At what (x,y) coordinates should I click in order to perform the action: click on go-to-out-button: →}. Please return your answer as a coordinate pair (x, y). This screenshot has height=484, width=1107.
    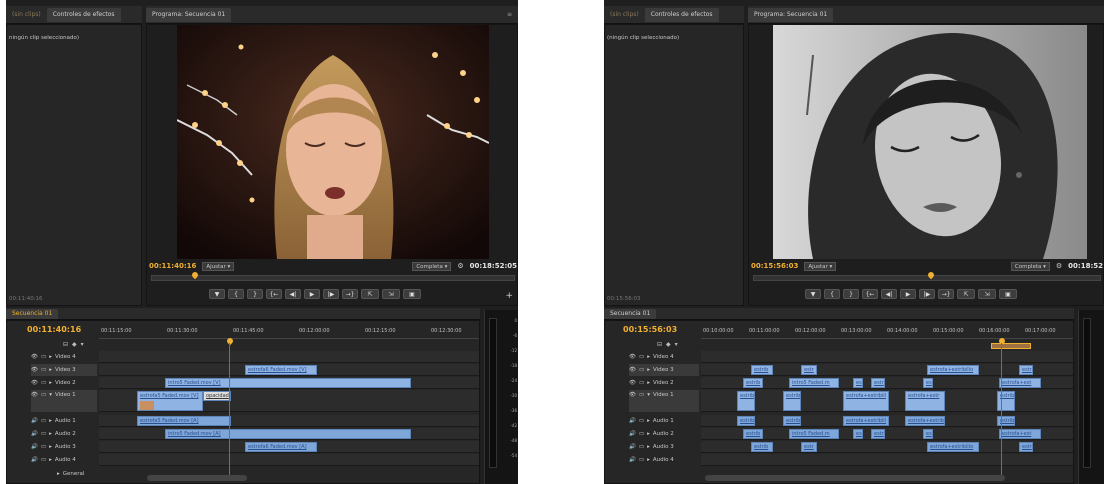
    Looking at the image, I should click on (946, 294).